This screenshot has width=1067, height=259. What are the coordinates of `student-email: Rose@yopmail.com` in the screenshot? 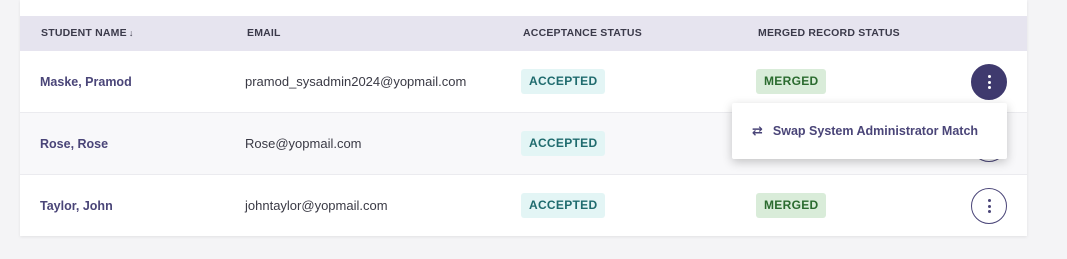 It's located at (303, 143).